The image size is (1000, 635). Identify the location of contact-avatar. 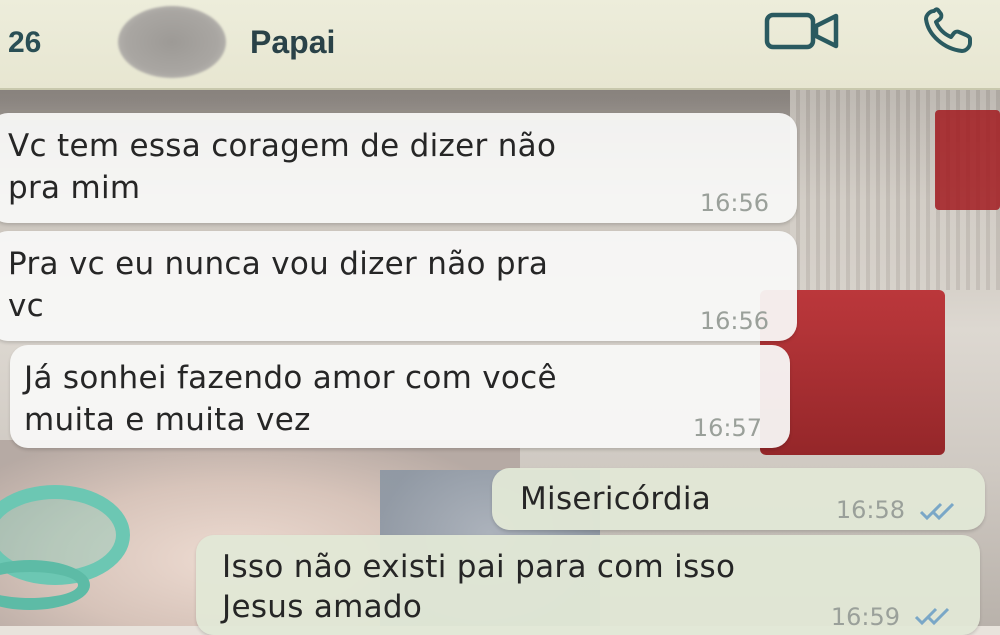
(172, 42).